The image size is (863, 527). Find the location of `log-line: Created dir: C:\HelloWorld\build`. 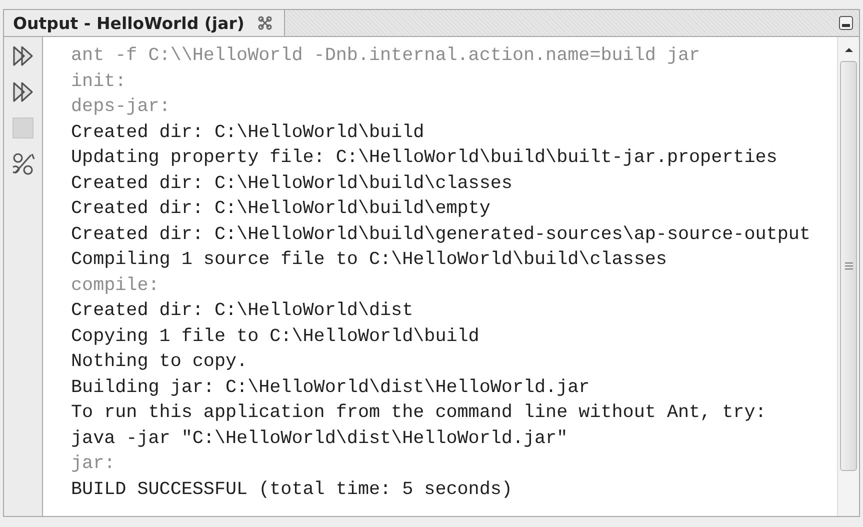

log-line: Created dir: C:\HelloWorld\build is located at coordinates (247, 132).